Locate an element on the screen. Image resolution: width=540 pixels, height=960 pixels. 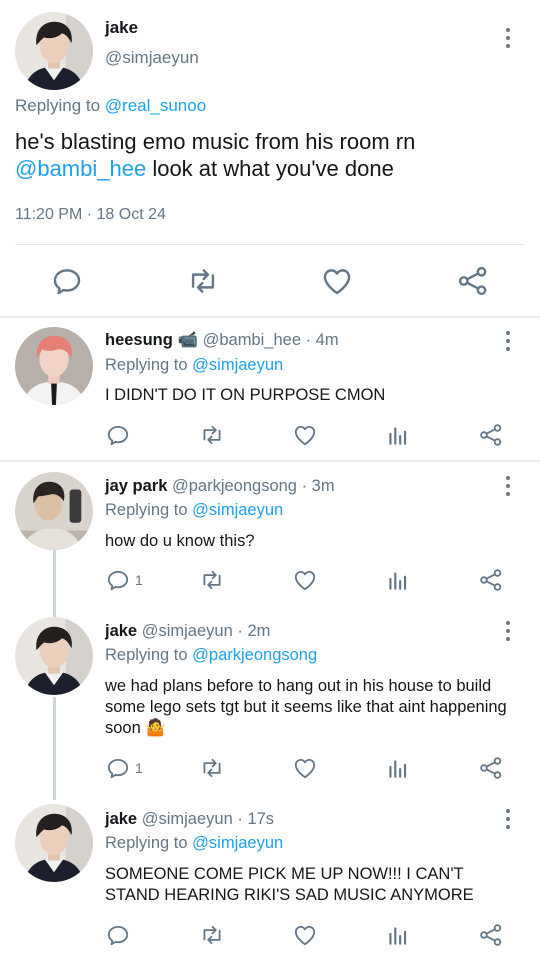
replying-to-link: @parkjeongsong is located at coordinates (254, 655).